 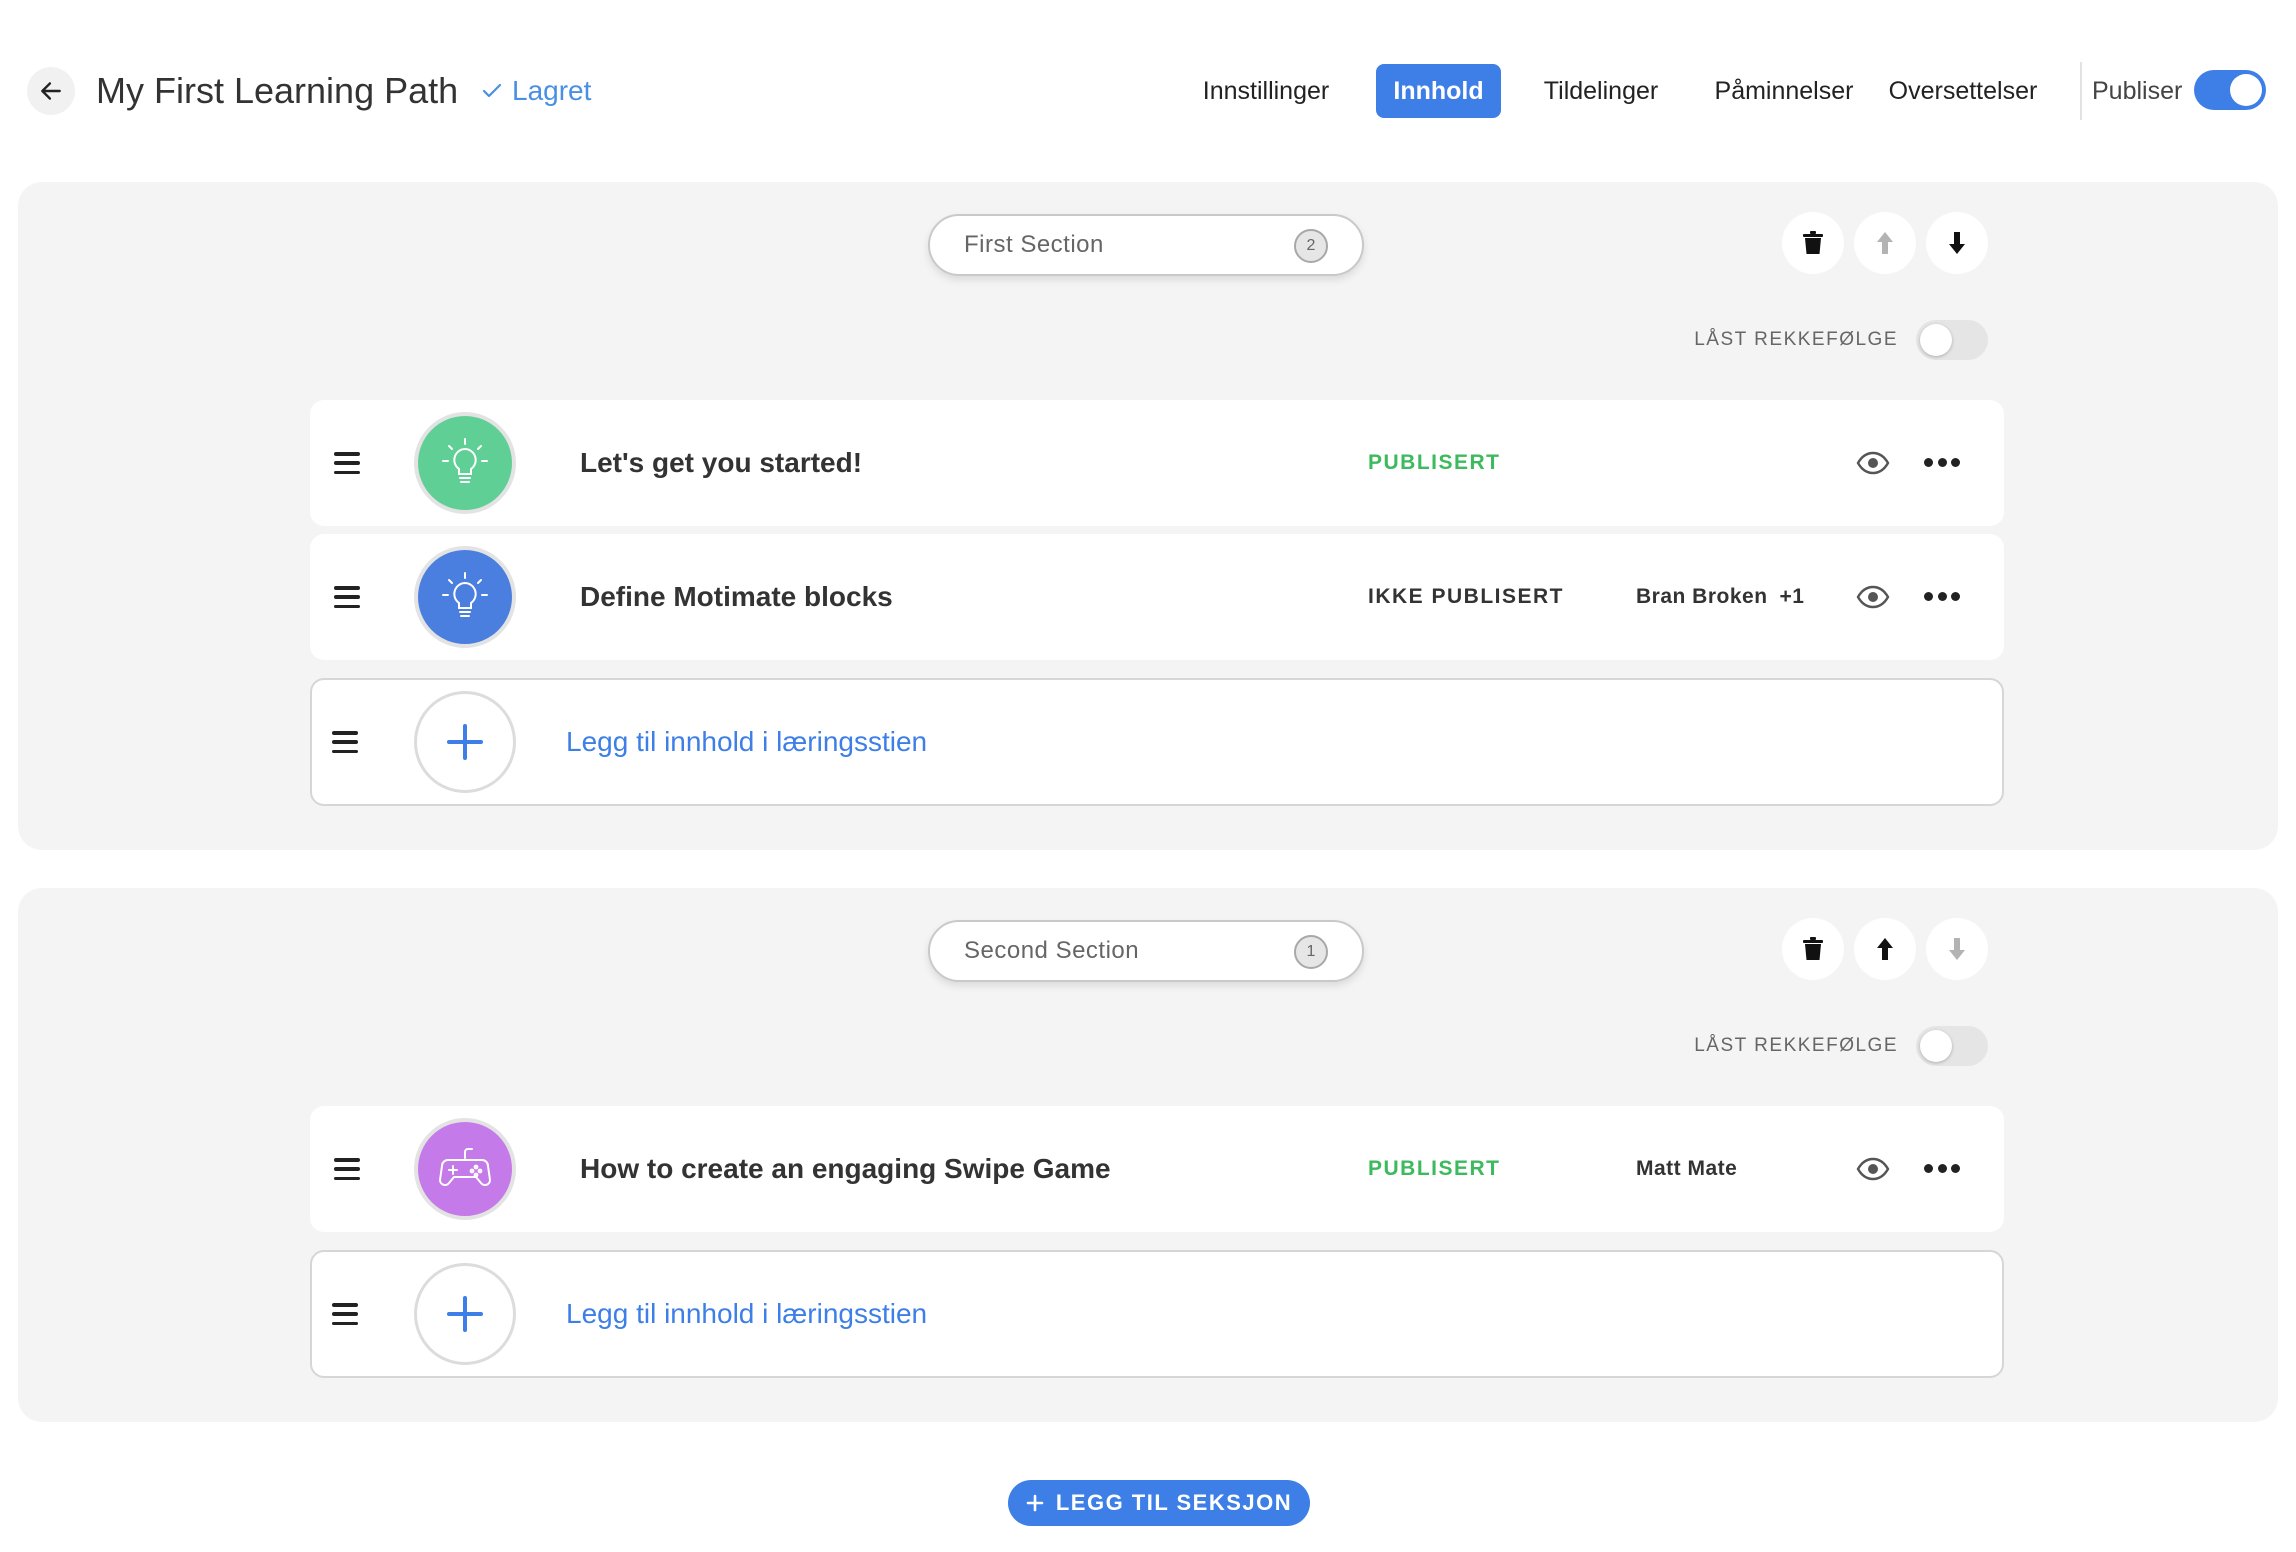 What do you see at coordinates (2137, 91) in the screenshot?
I see `publish-label: Publiser` at bounding box center [2137, 91].